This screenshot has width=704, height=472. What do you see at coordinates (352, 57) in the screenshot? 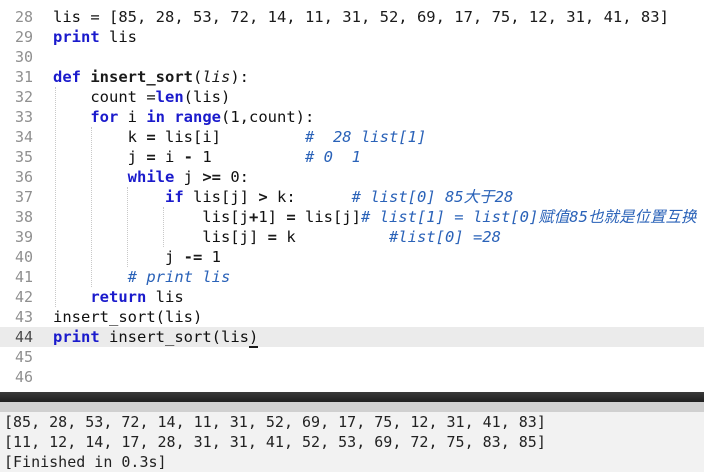
I see `code-line: 30` at bounding box center [352, 57].